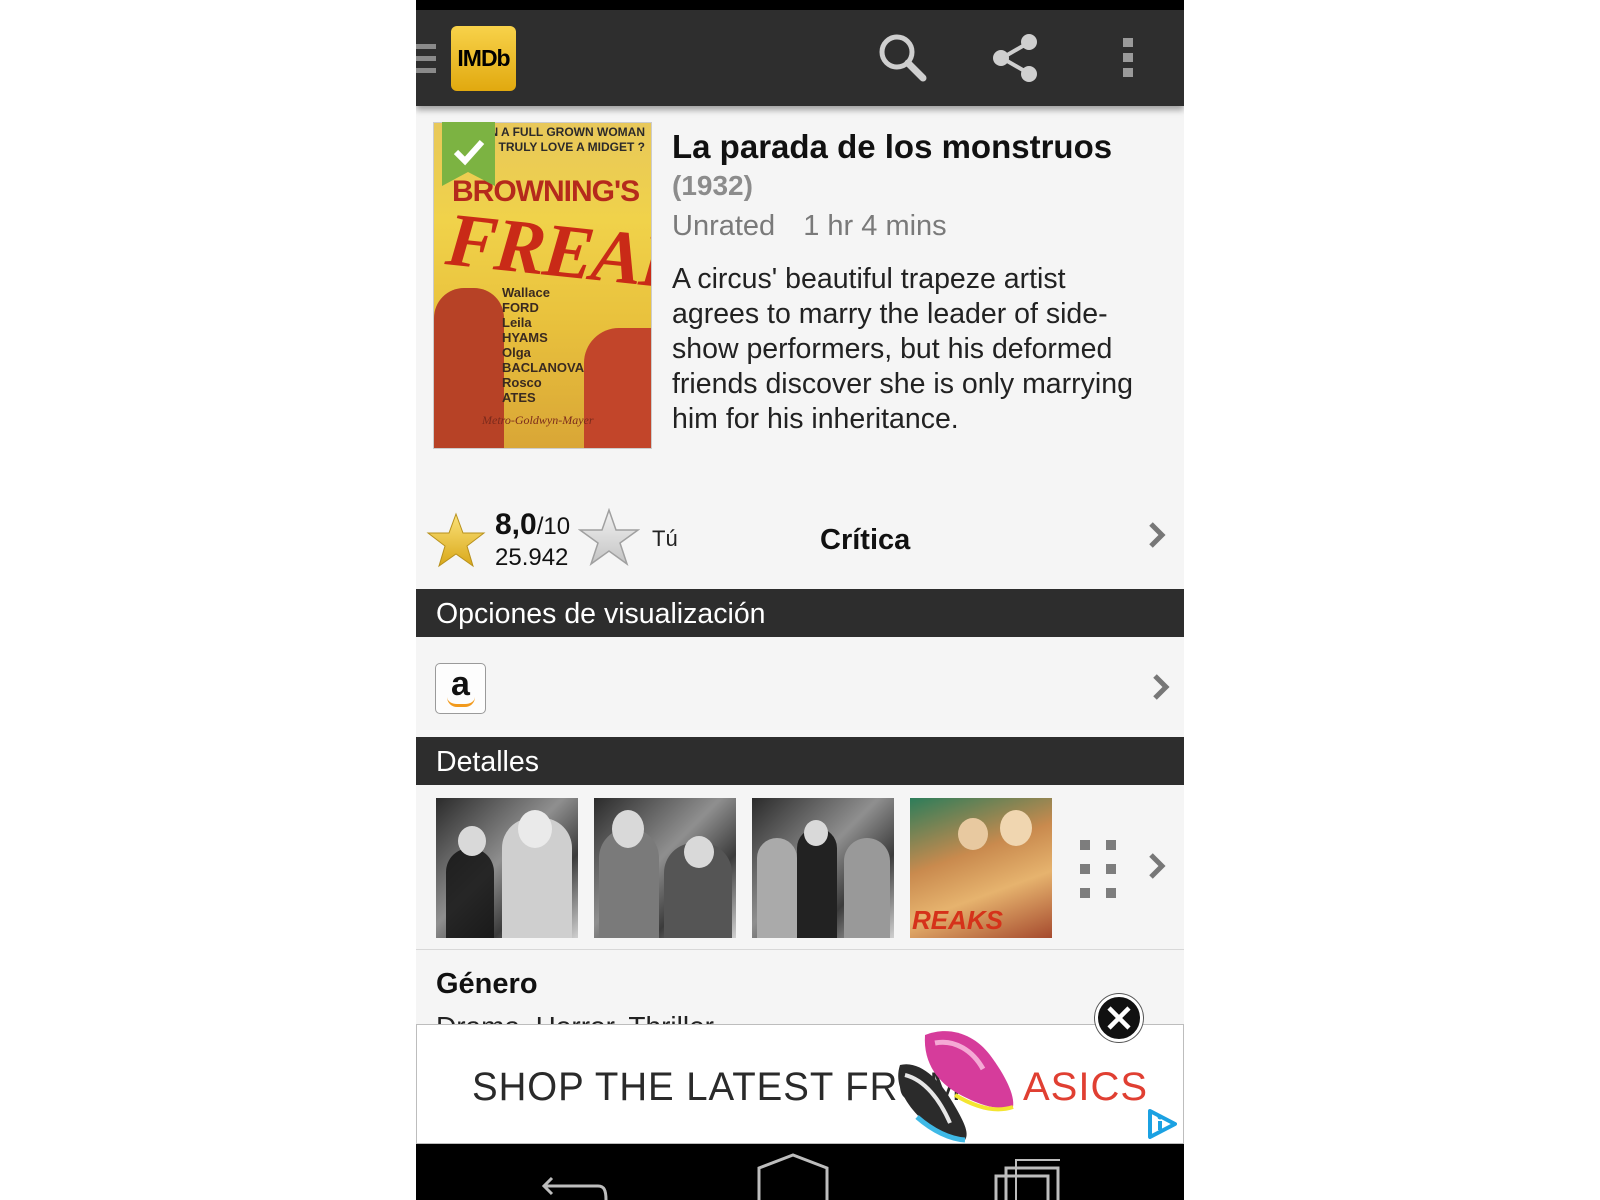  I want to click on amazon-smile-icon, so click(461, 702).